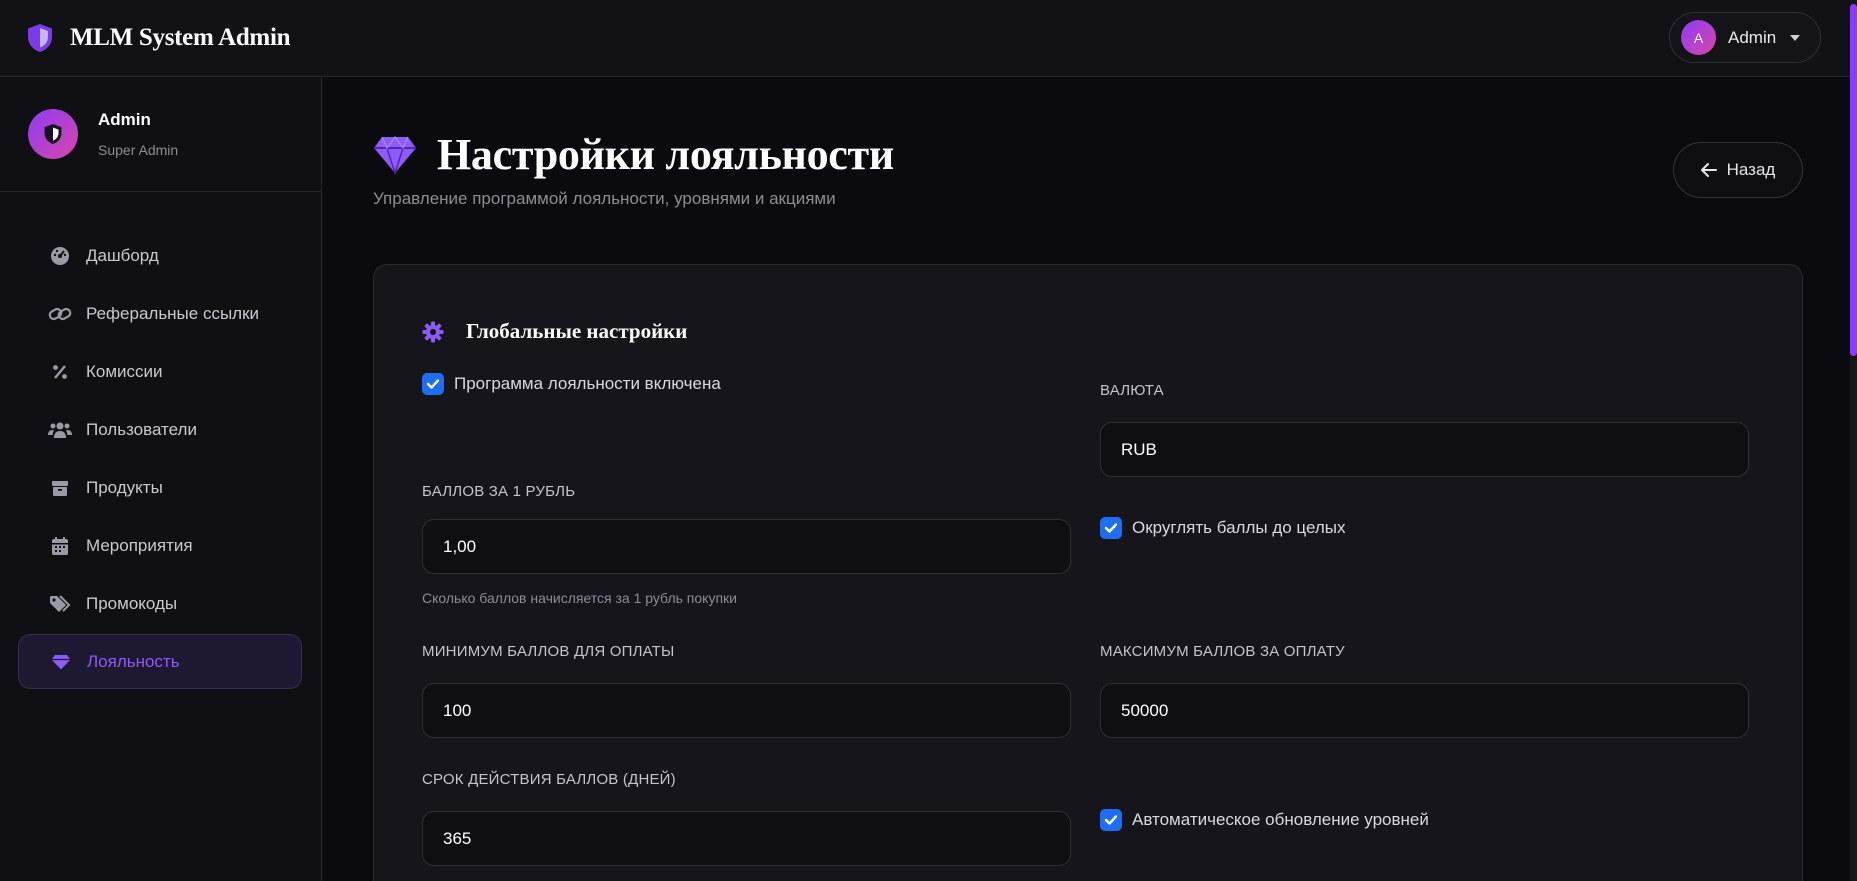 The width and height of the screenshot is (1857, 881). I want to click on expiry-days-label: СРОК ДЕЙСТВИЯ БАЛЛОВ (ДНЕЙ), so click(549, 779).